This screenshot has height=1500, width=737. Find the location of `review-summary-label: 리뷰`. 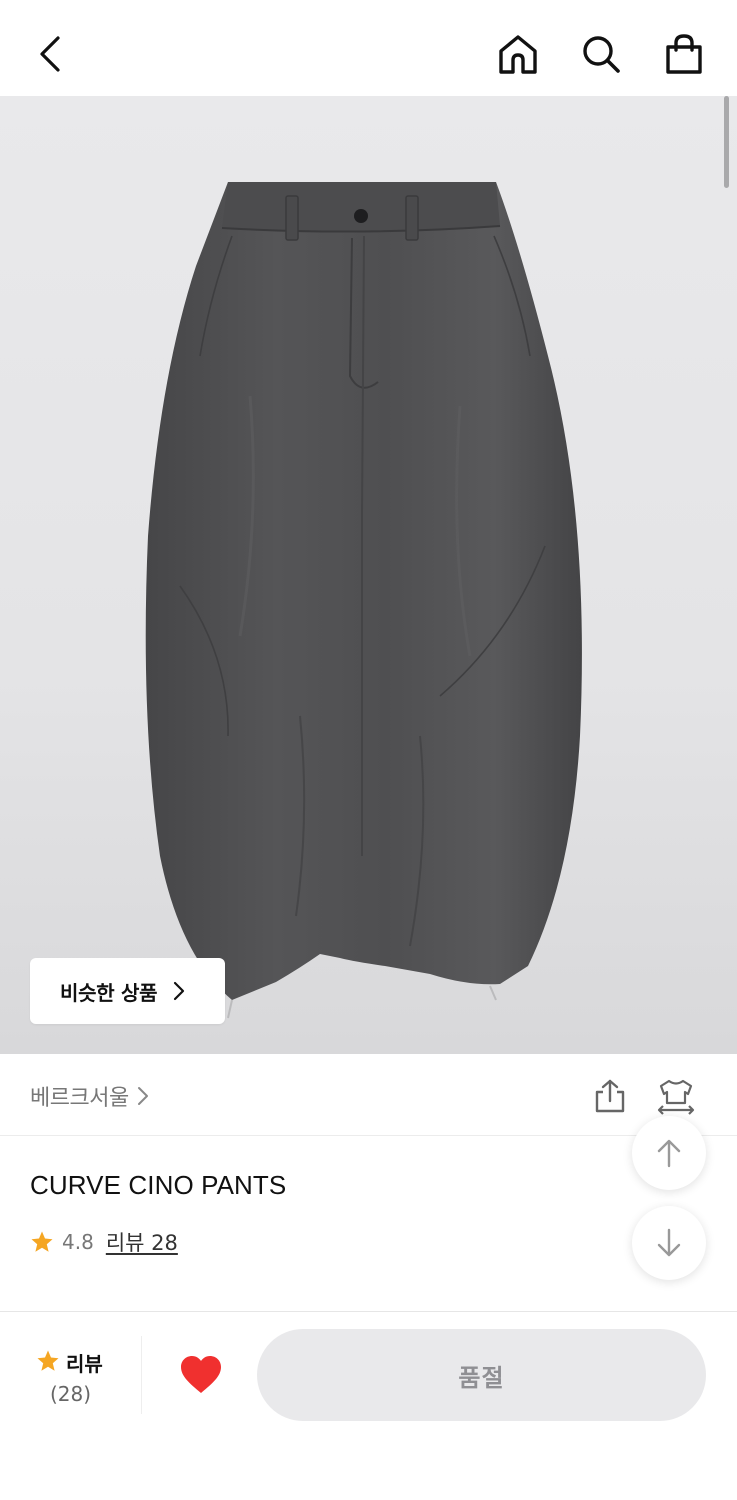

review-summary-label: 리뷰 is located at coordinates (84, 1364).